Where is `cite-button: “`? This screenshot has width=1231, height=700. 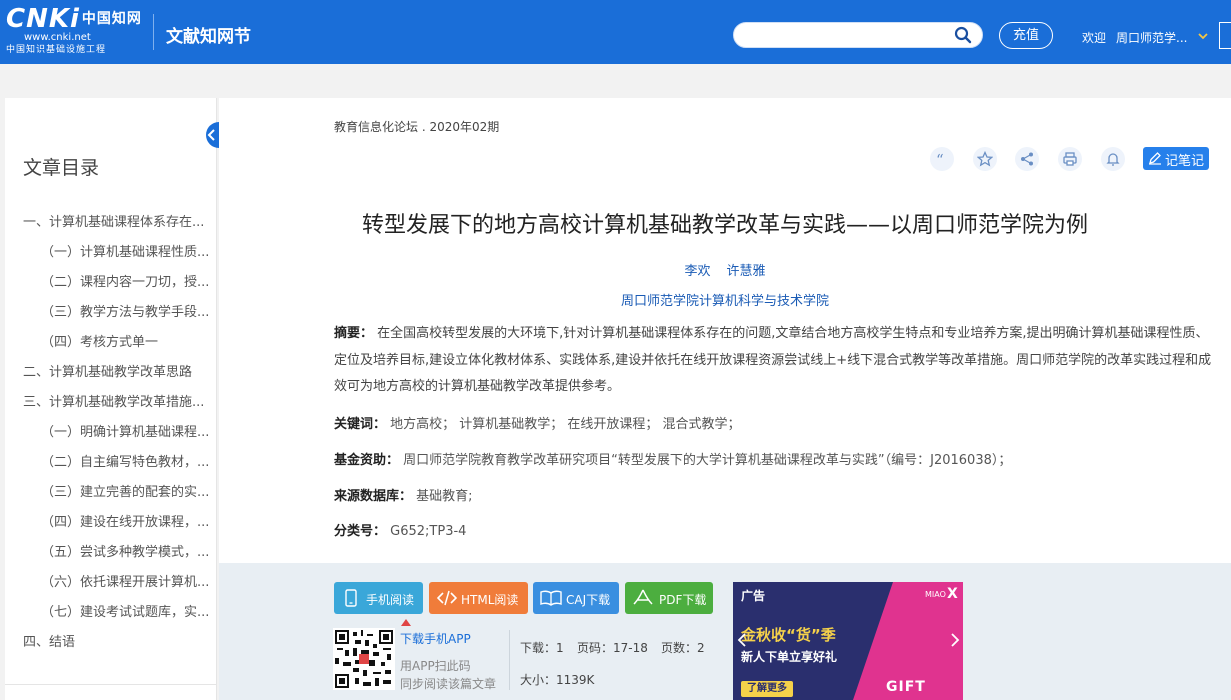
cite-button: “ is located at coordinates (942, 159).